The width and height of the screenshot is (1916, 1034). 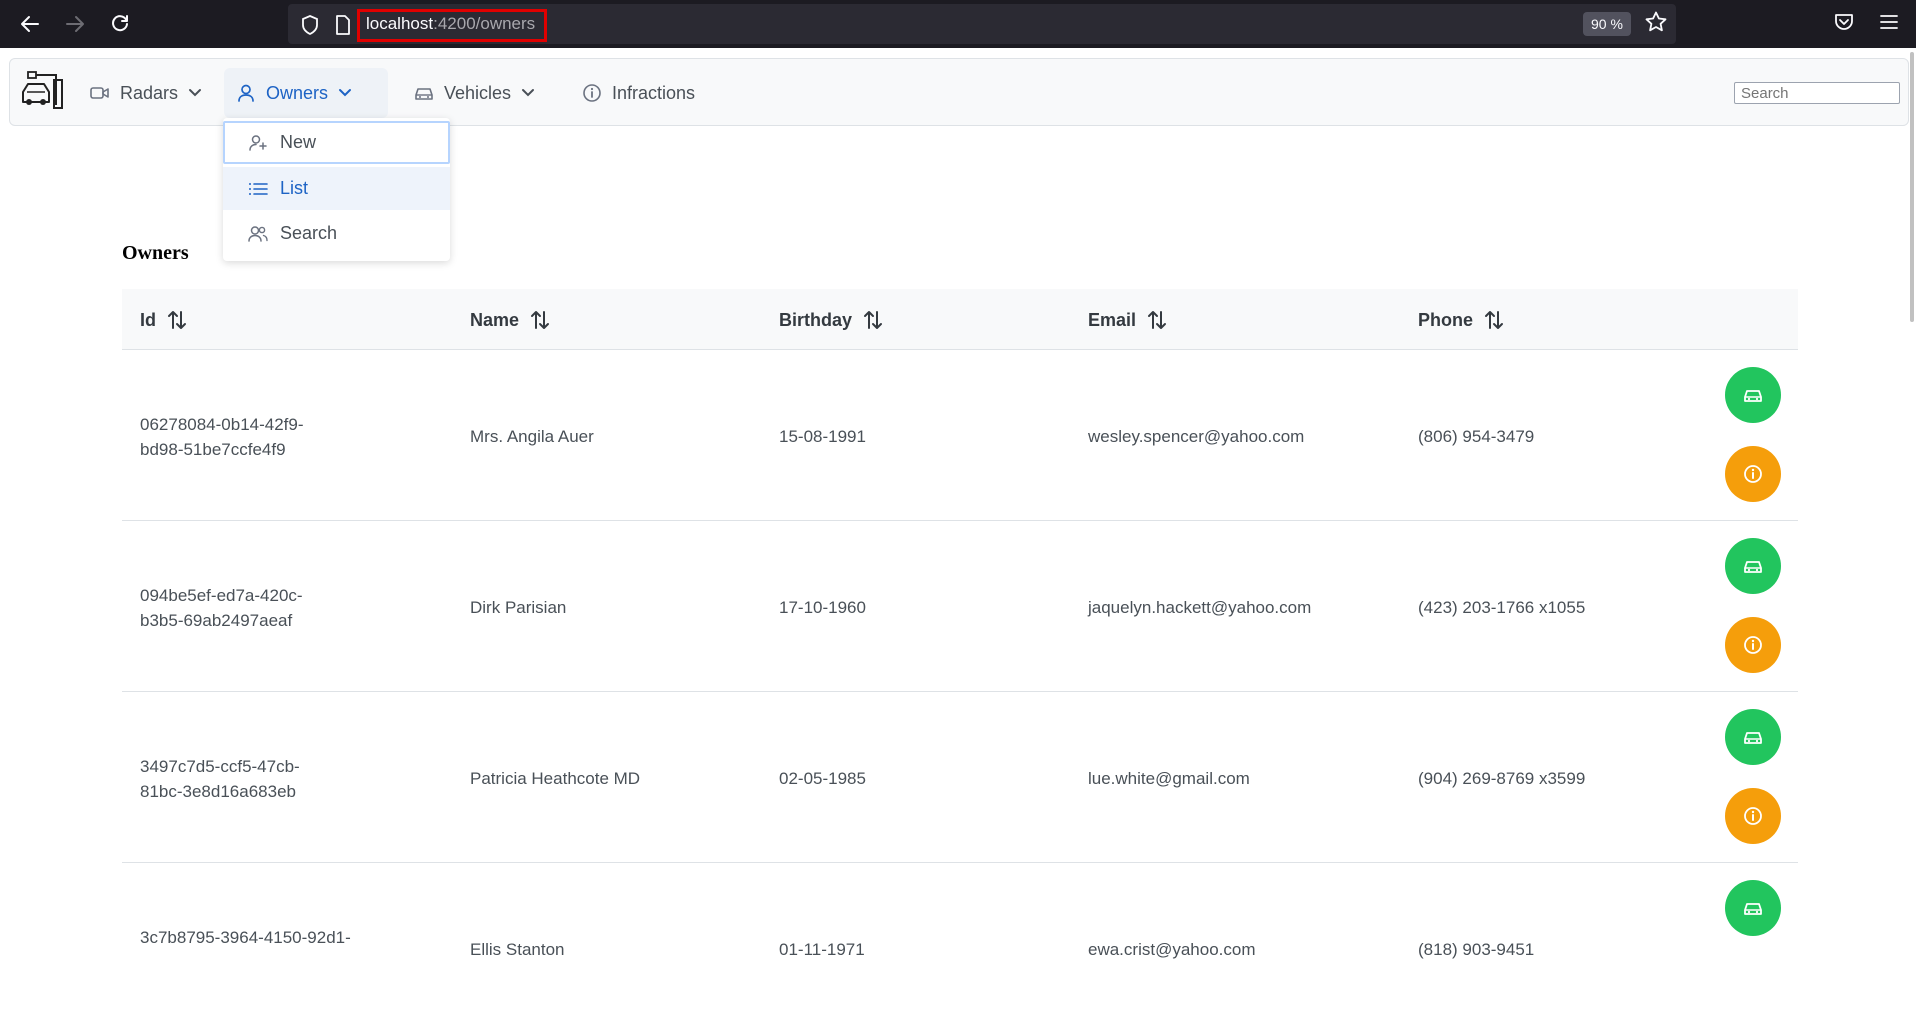 What do you see at coordinates (218, 791) in the screenshot?
I see `cell-id-line2: 81bc-3e8d16a683eb` at bounding box center [218, 791].